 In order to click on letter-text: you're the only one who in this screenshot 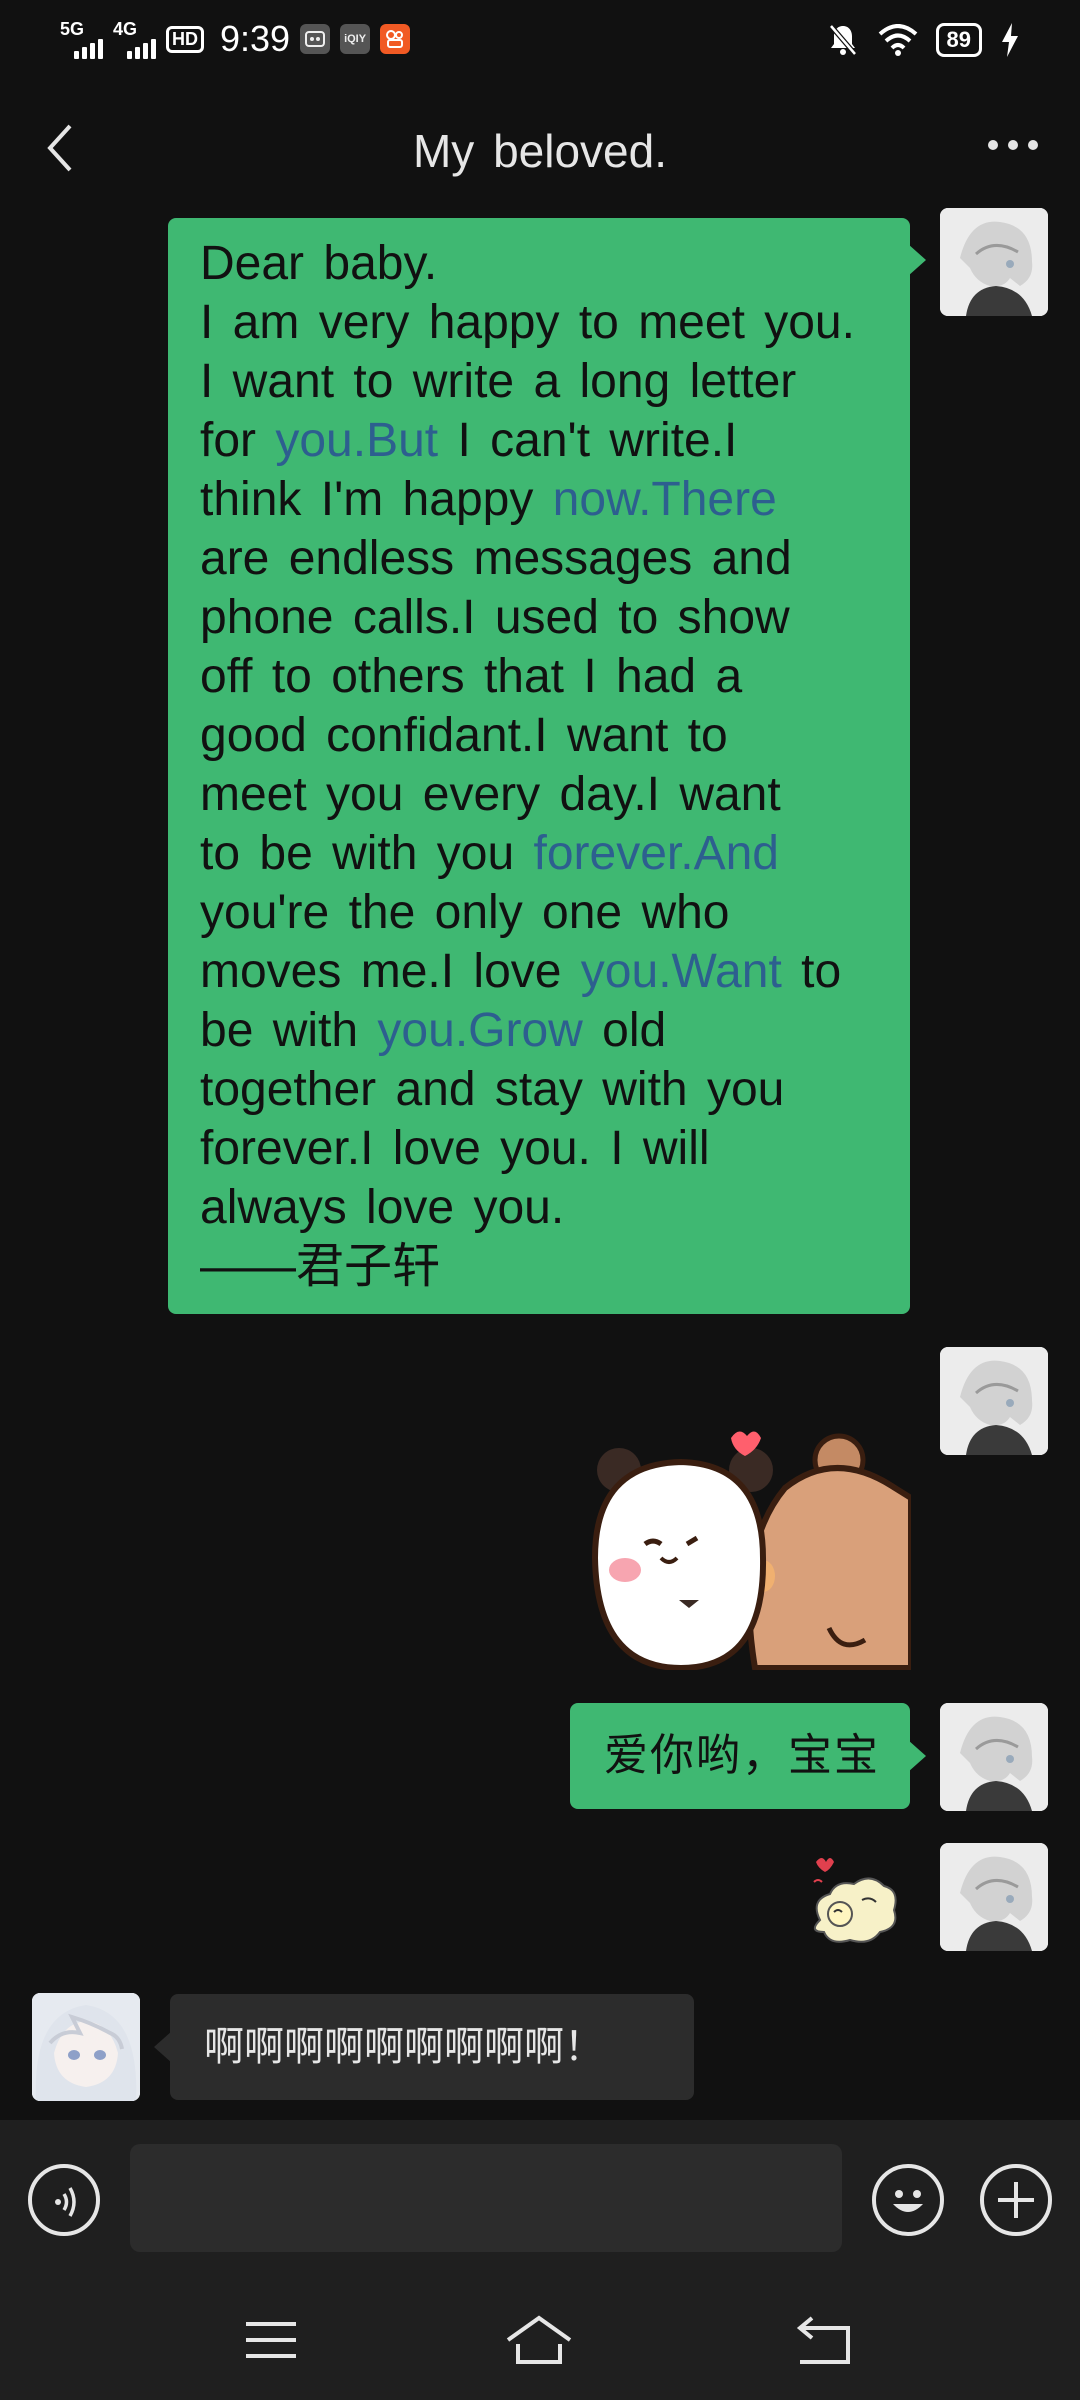, I will do `click(465, 912)`.